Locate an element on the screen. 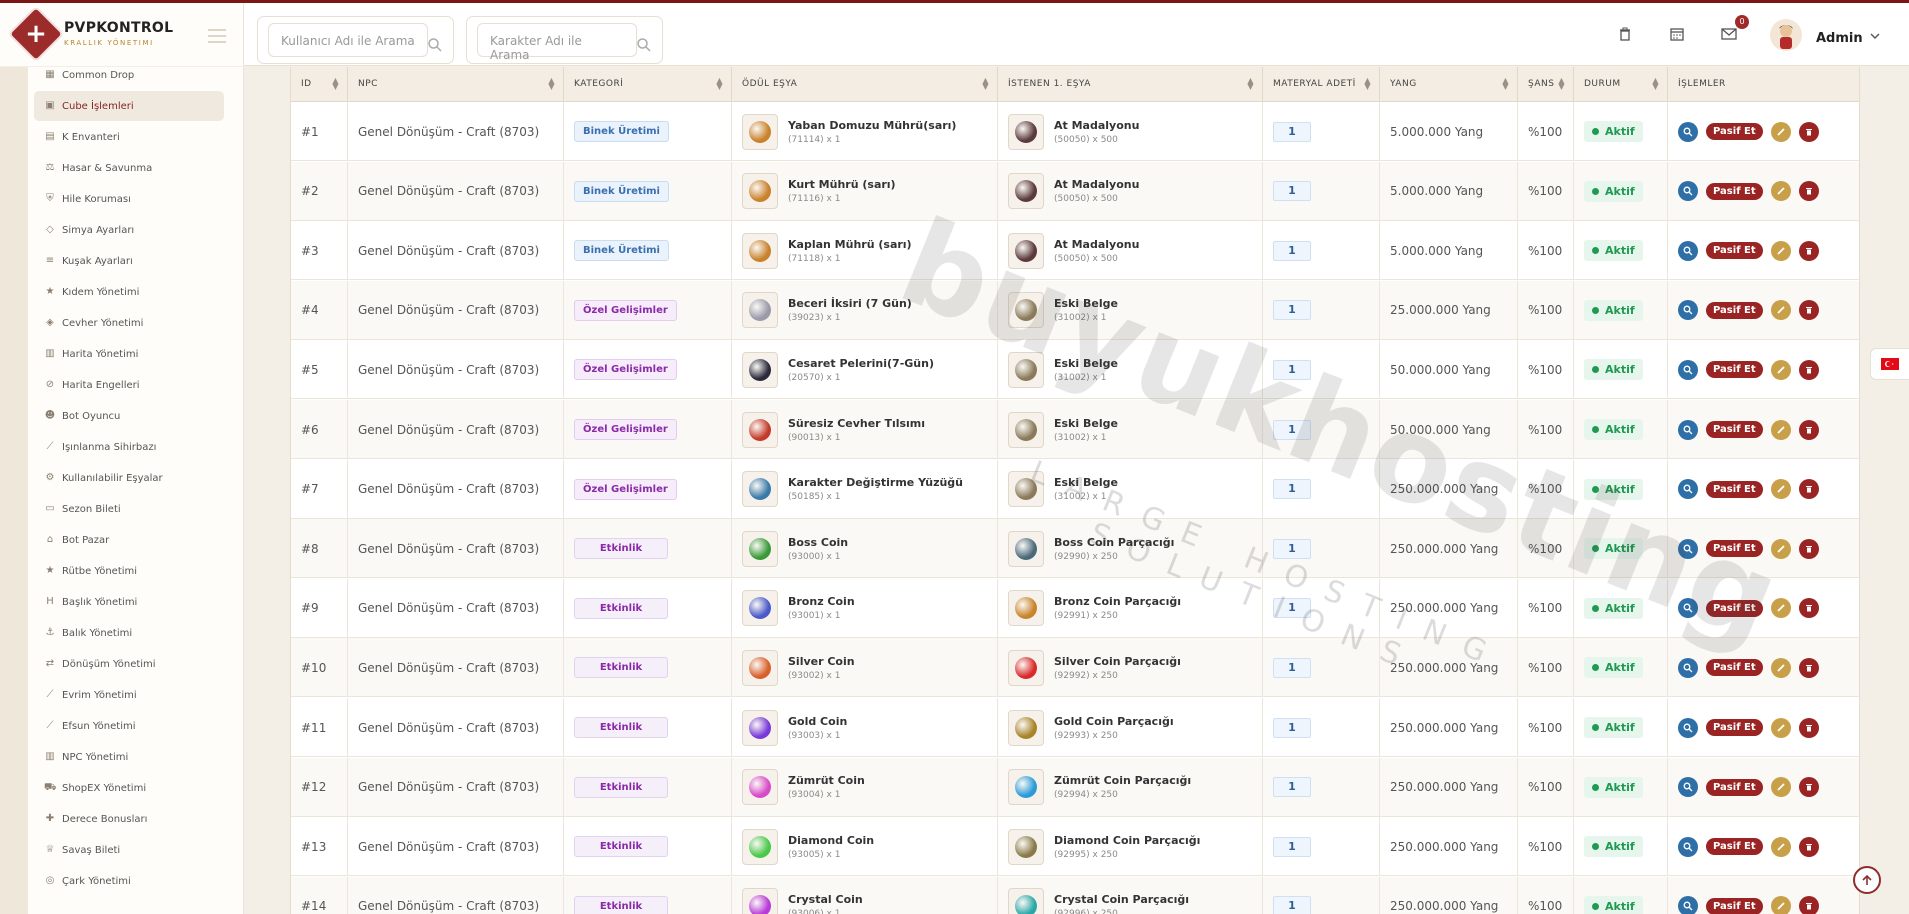  column-header: MATERYAL ADETİ ▲ ▼ is located at coordinates (1321, 84).